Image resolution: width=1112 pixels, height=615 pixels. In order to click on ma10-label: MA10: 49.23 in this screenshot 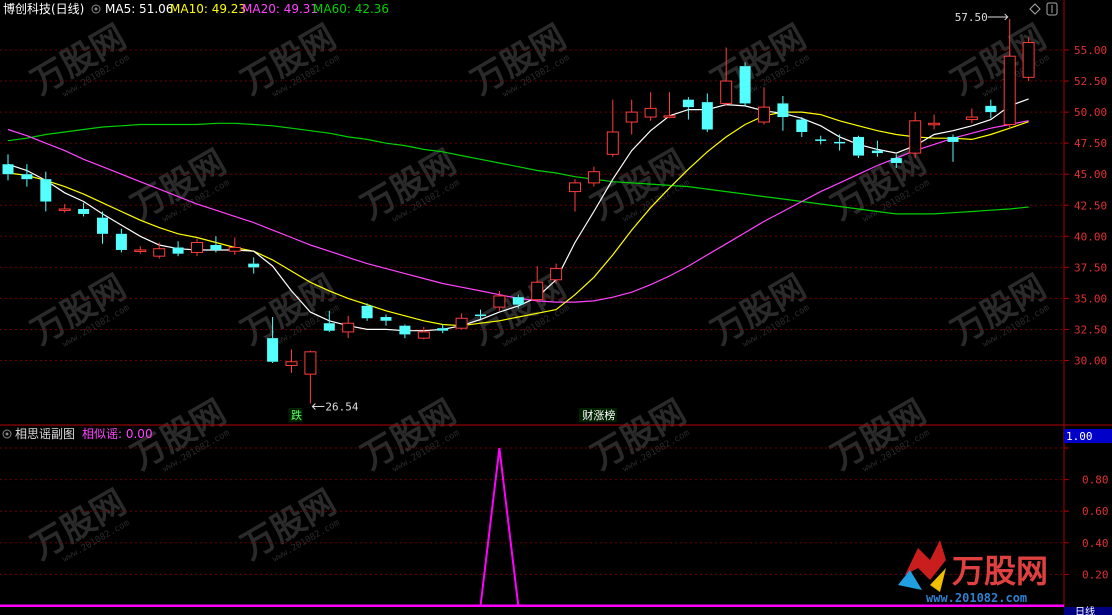, I will do `click(208, 9)`.